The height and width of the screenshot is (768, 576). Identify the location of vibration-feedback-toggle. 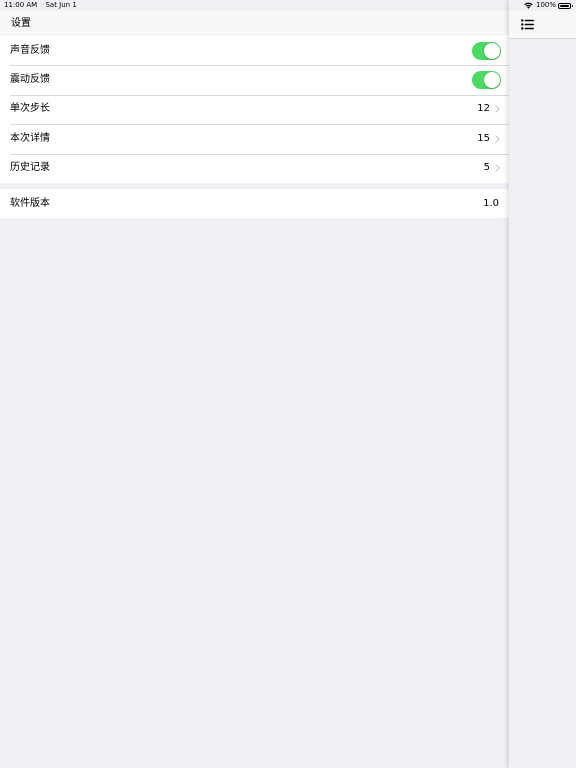
(486, 80).